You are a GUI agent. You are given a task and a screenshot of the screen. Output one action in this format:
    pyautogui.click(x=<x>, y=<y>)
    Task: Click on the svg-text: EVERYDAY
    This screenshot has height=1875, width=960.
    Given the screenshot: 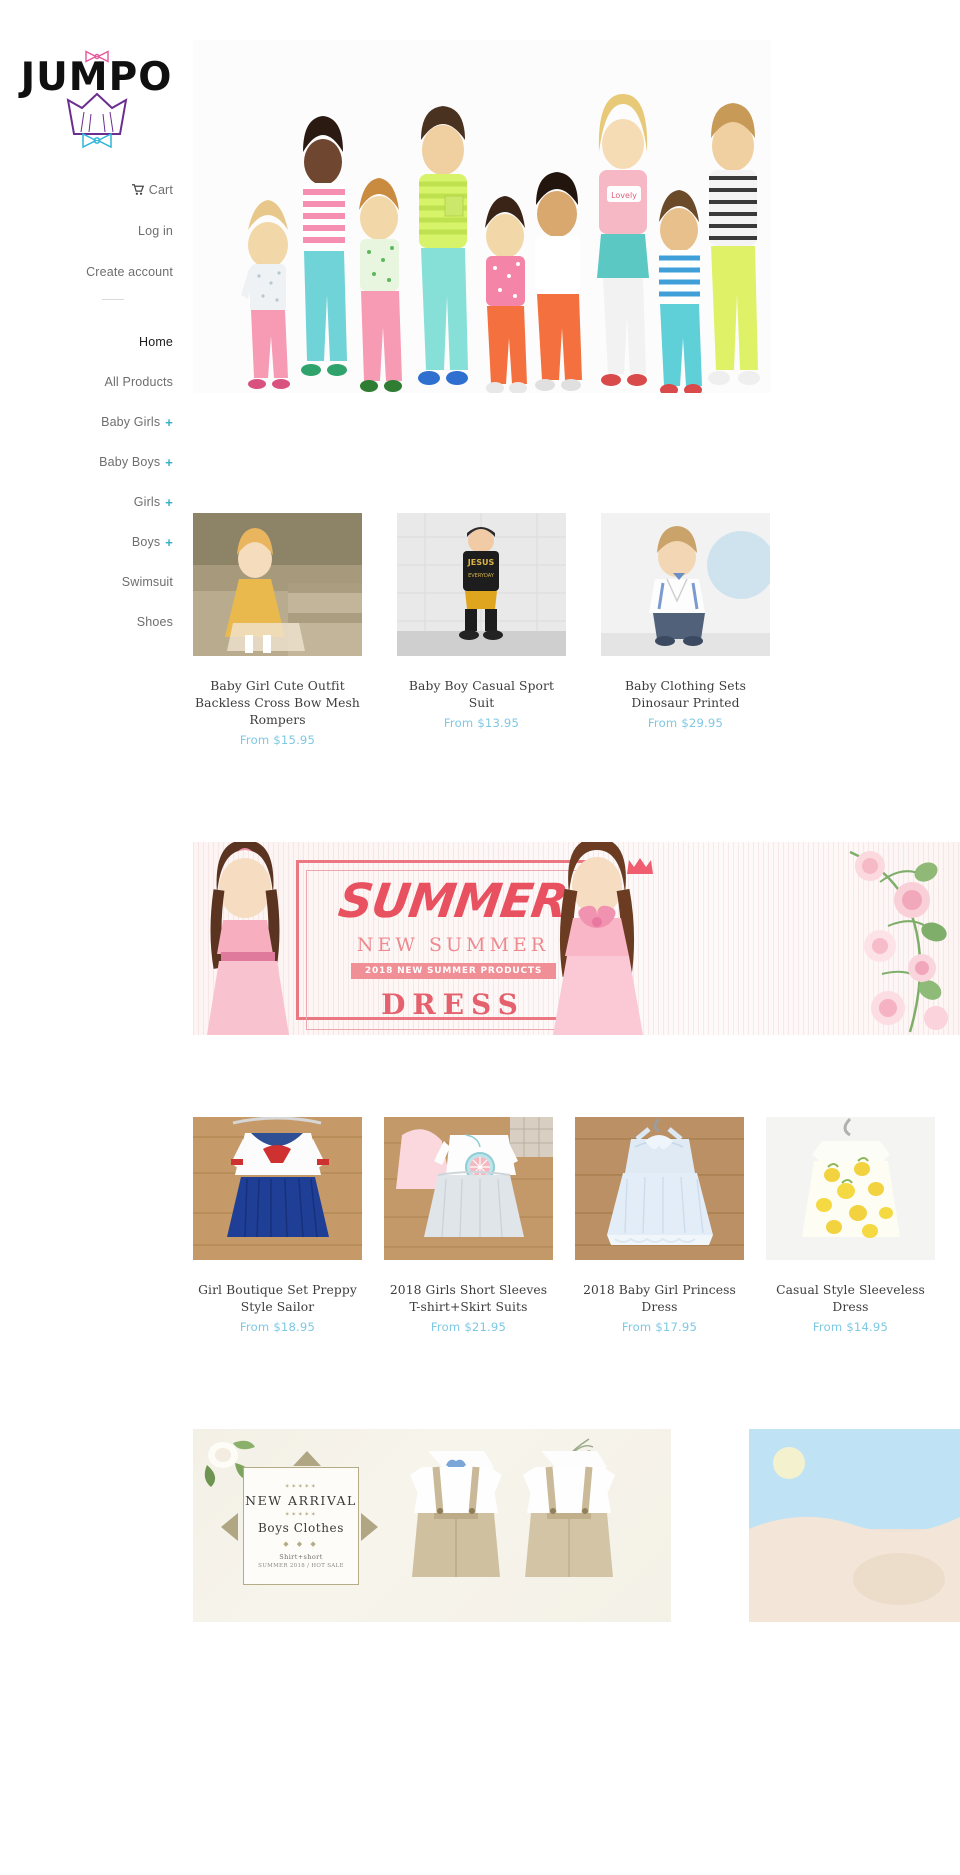 What is the action you would take?
    pyautogui.click(x=481, y=576)
    